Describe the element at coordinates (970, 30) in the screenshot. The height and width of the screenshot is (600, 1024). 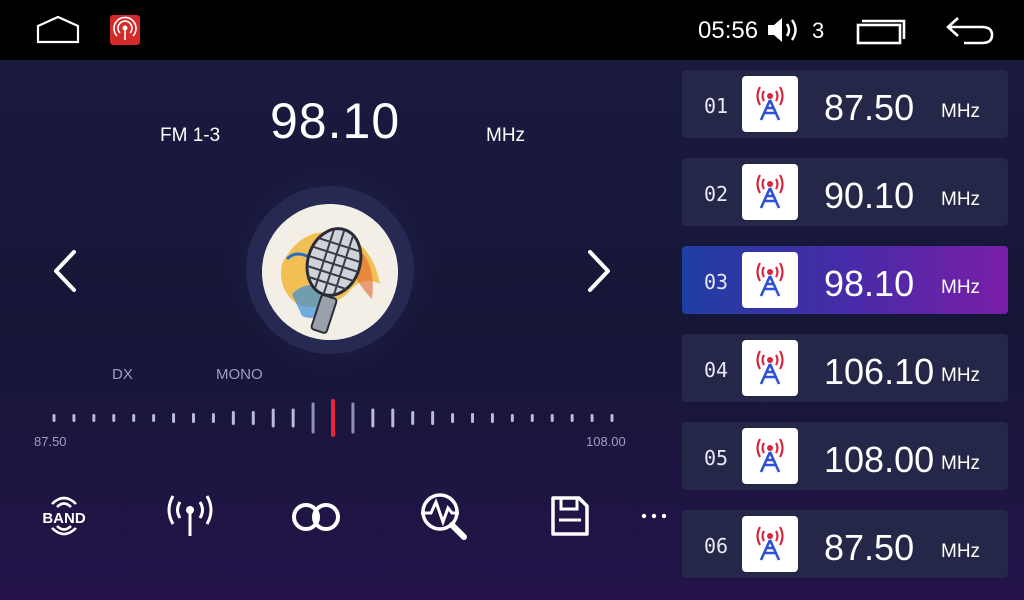
I see `back-icon` at that location.